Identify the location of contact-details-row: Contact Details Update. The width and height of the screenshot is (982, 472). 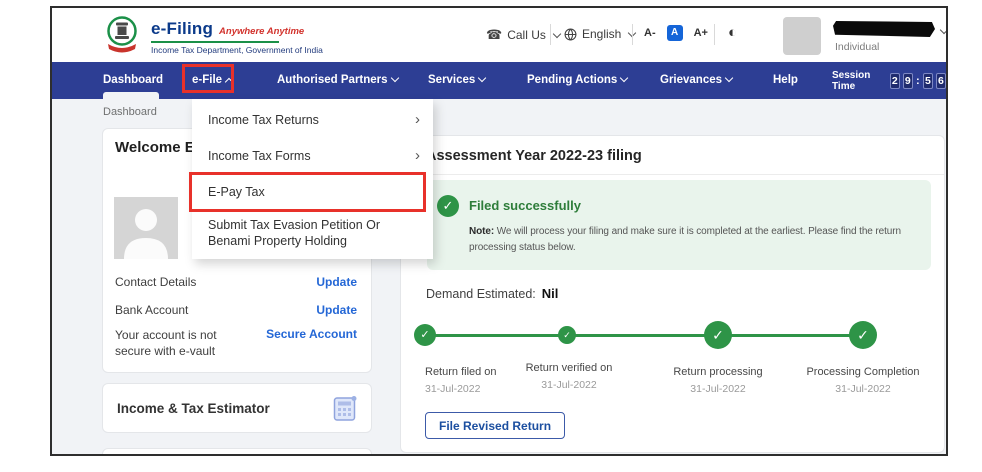
(236, 282).